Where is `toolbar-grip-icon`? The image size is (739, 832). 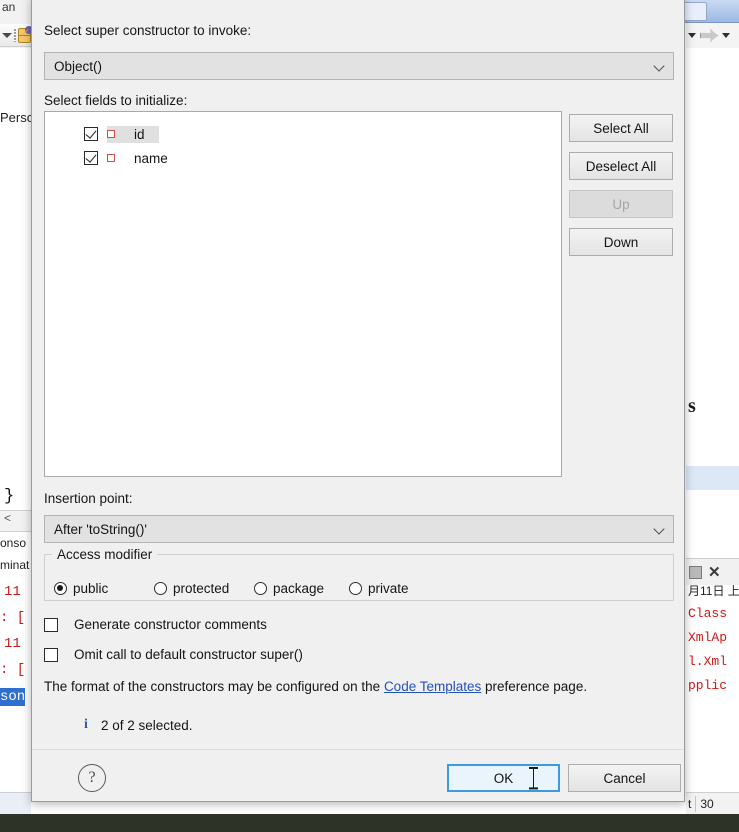 toolbar-grip-icon is located at coordinates (15, 35).